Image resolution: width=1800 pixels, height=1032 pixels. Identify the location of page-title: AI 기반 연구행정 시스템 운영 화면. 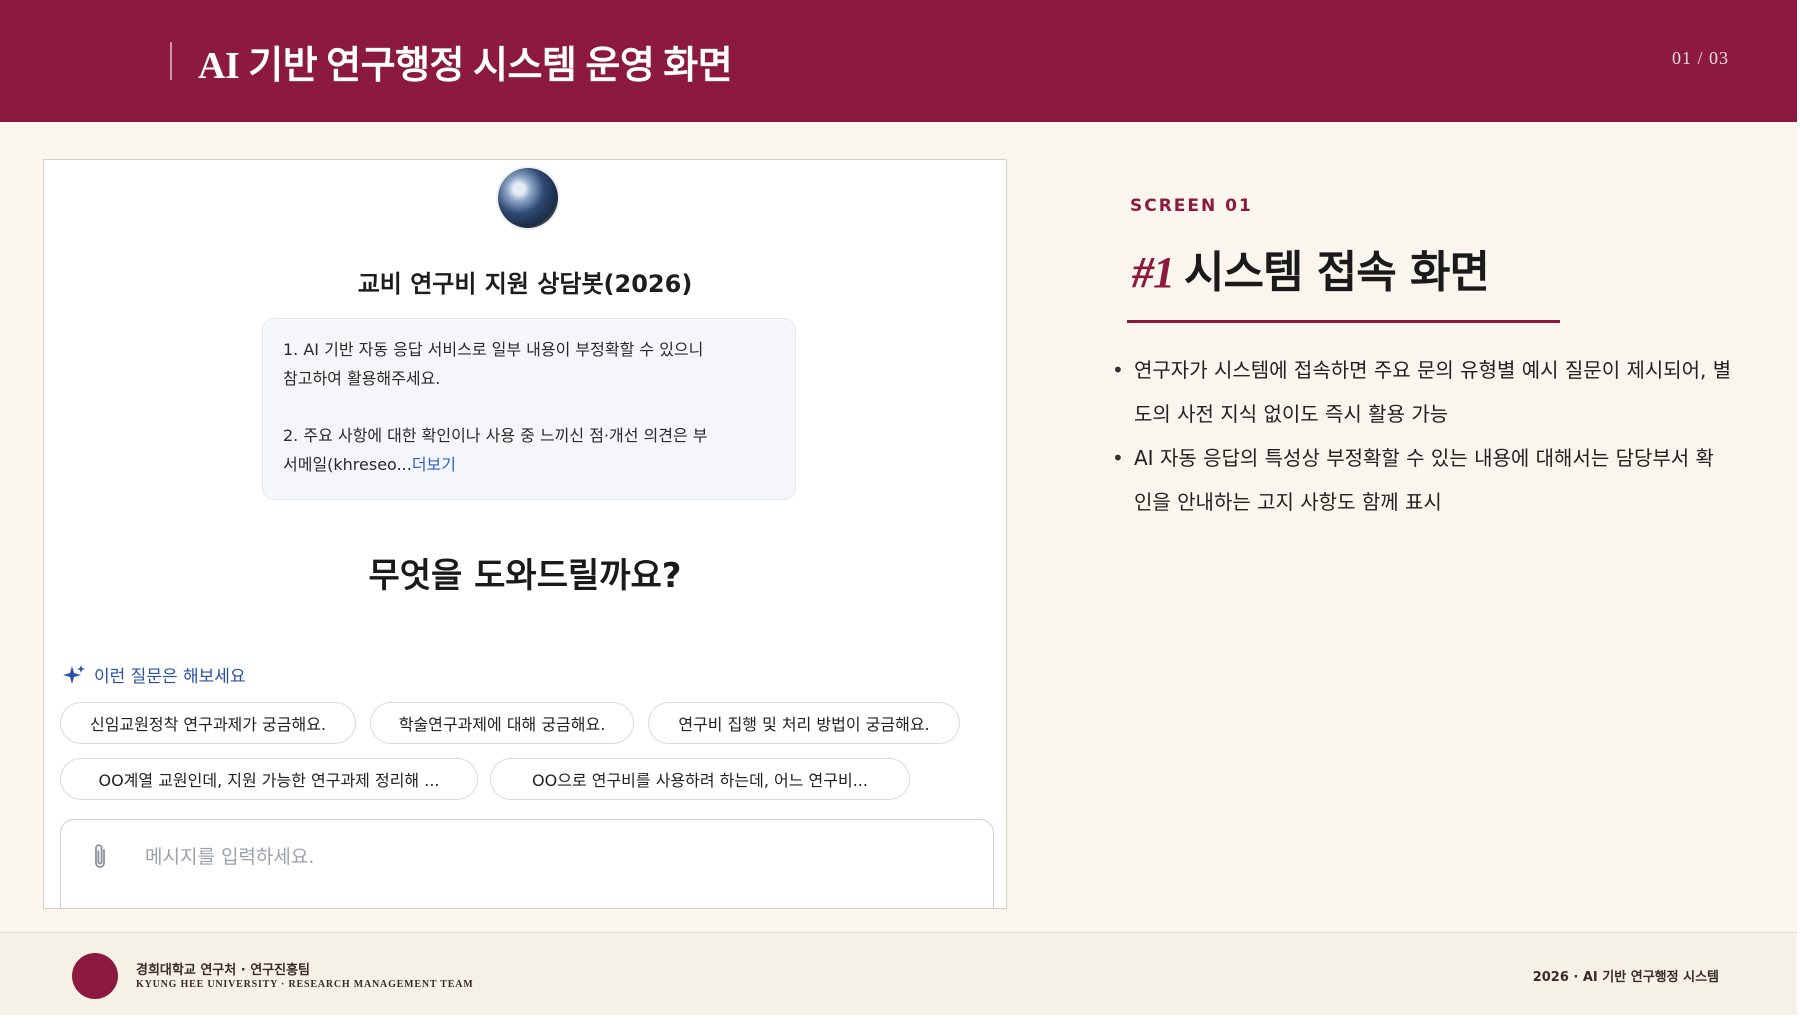
(465, 66).